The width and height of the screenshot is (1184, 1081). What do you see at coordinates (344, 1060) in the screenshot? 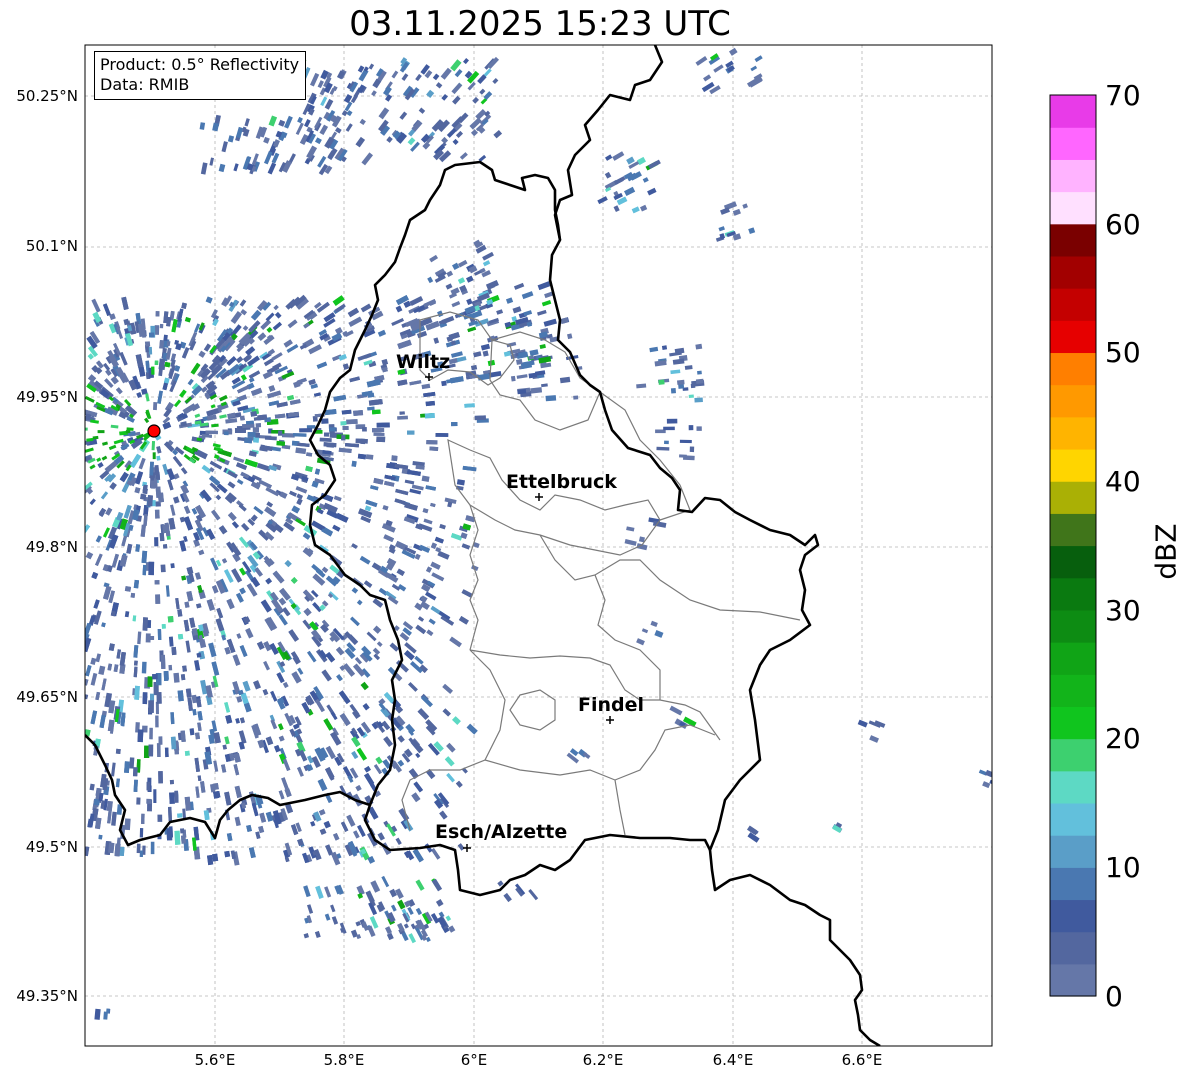
I see `lon-label-5-8: 5.8°E` at bounding box center [344, 1060].